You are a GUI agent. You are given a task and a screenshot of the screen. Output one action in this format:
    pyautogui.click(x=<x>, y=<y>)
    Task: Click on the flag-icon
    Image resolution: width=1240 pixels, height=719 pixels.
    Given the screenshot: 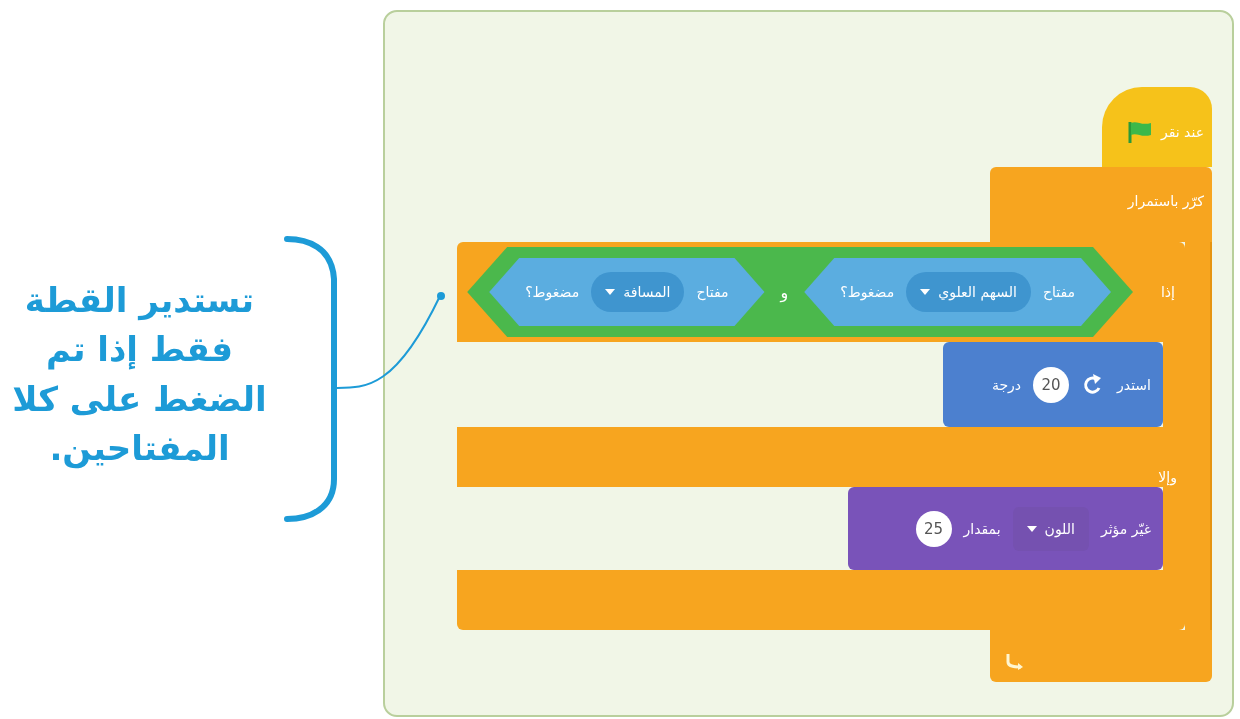 What is the action you would take?
    pyautogui.click(x=1139, y=132)
    